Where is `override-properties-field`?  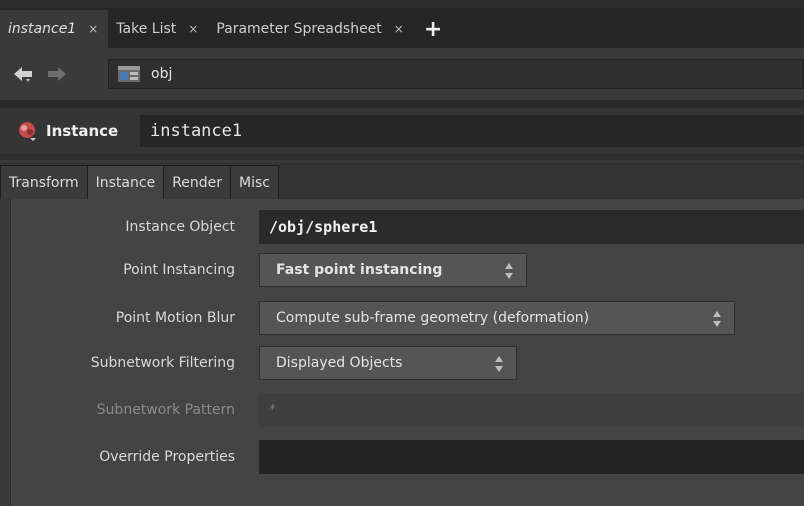
override-properties-field is located at coordinates (531, 457).